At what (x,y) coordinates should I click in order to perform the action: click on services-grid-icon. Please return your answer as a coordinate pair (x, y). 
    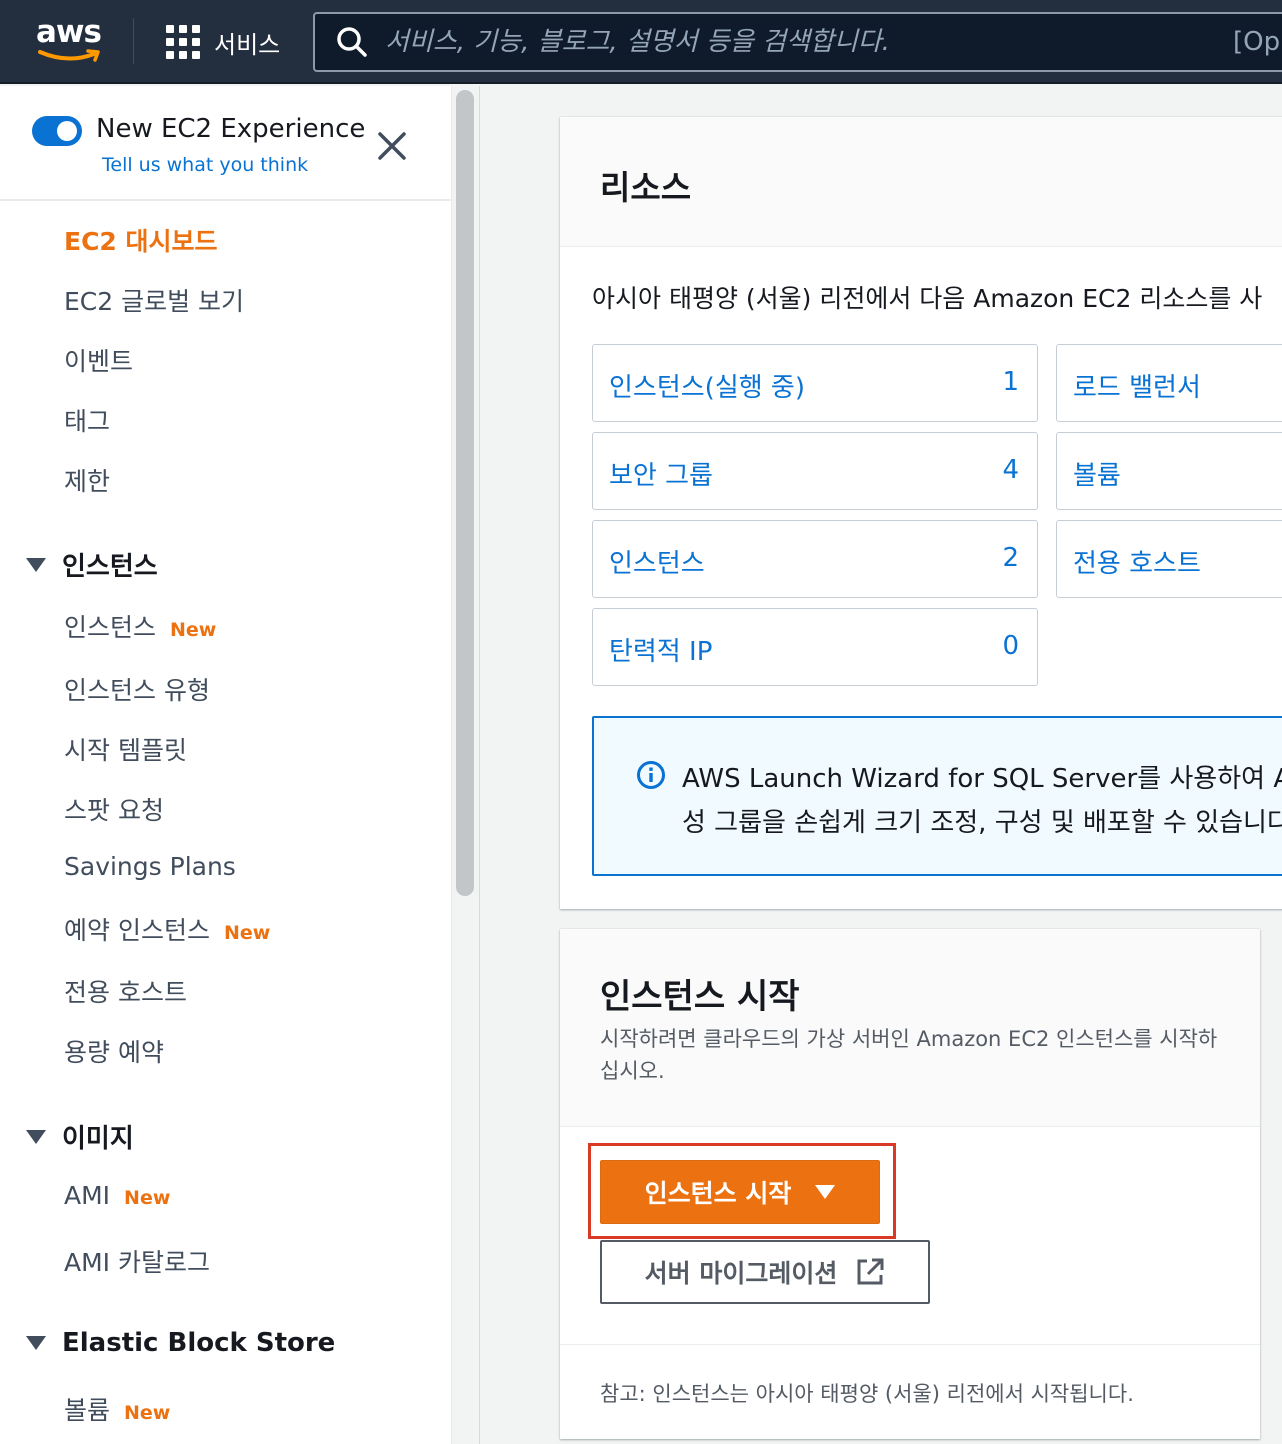
    Looking at the image, I should click on (183, 42).